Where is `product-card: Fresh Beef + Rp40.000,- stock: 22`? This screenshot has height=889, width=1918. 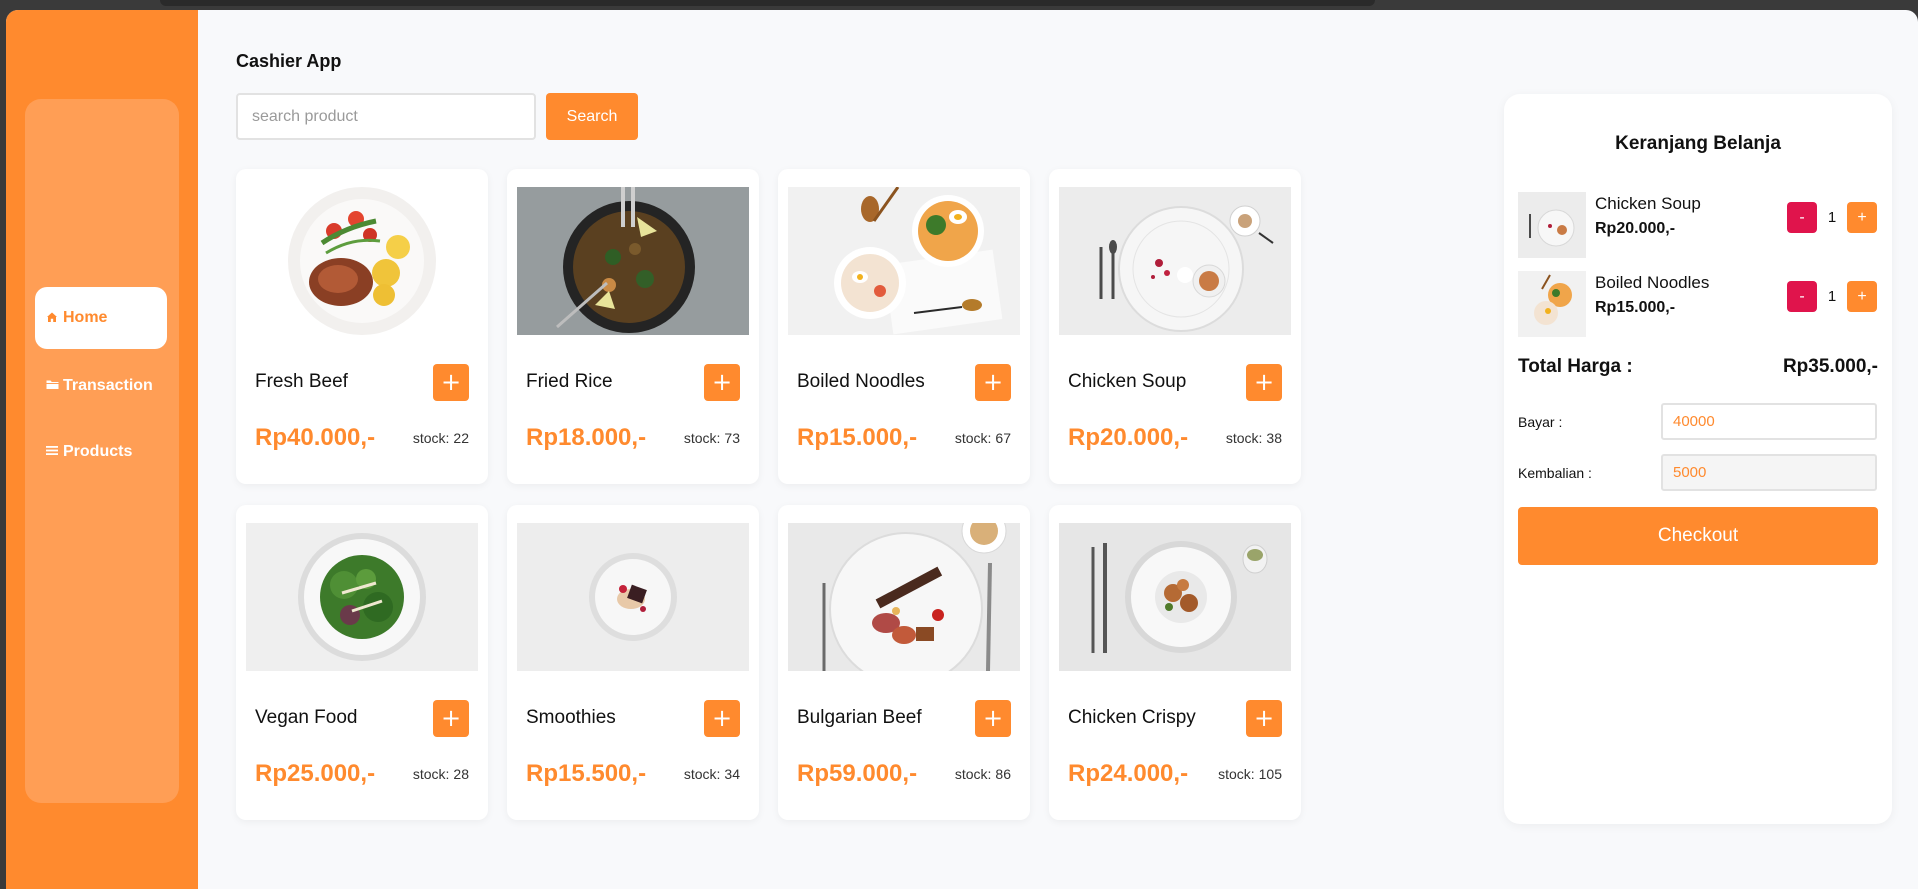
product-card: Fresh Beef + Rp40.000,- stock: 22 is located at coordinates (362, 326).